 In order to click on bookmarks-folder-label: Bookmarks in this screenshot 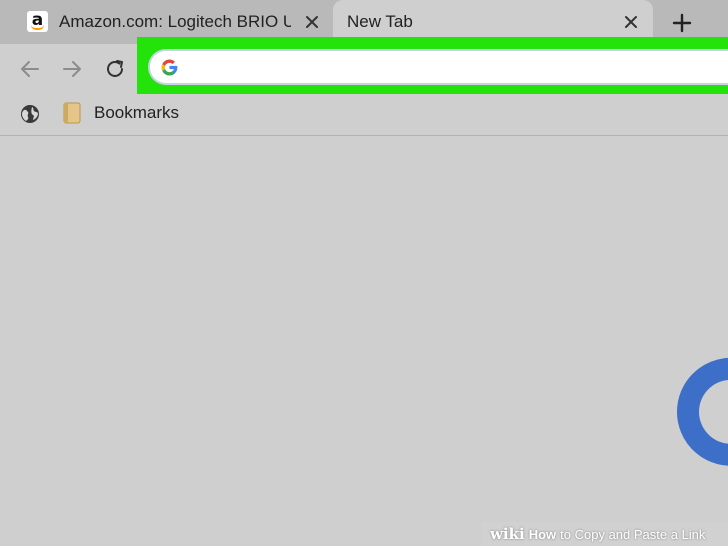, I will do `click(136, 113)`.